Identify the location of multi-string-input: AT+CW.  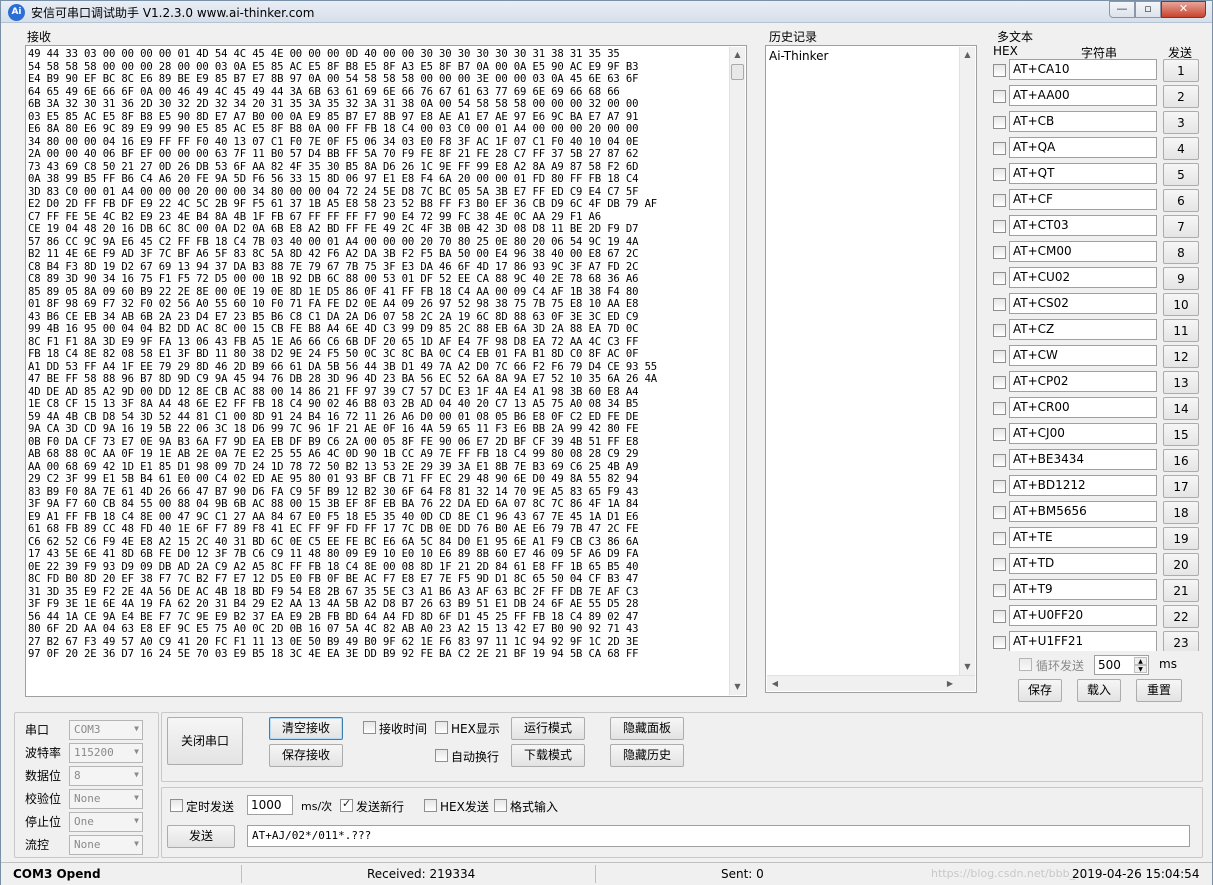
(1083, 355).